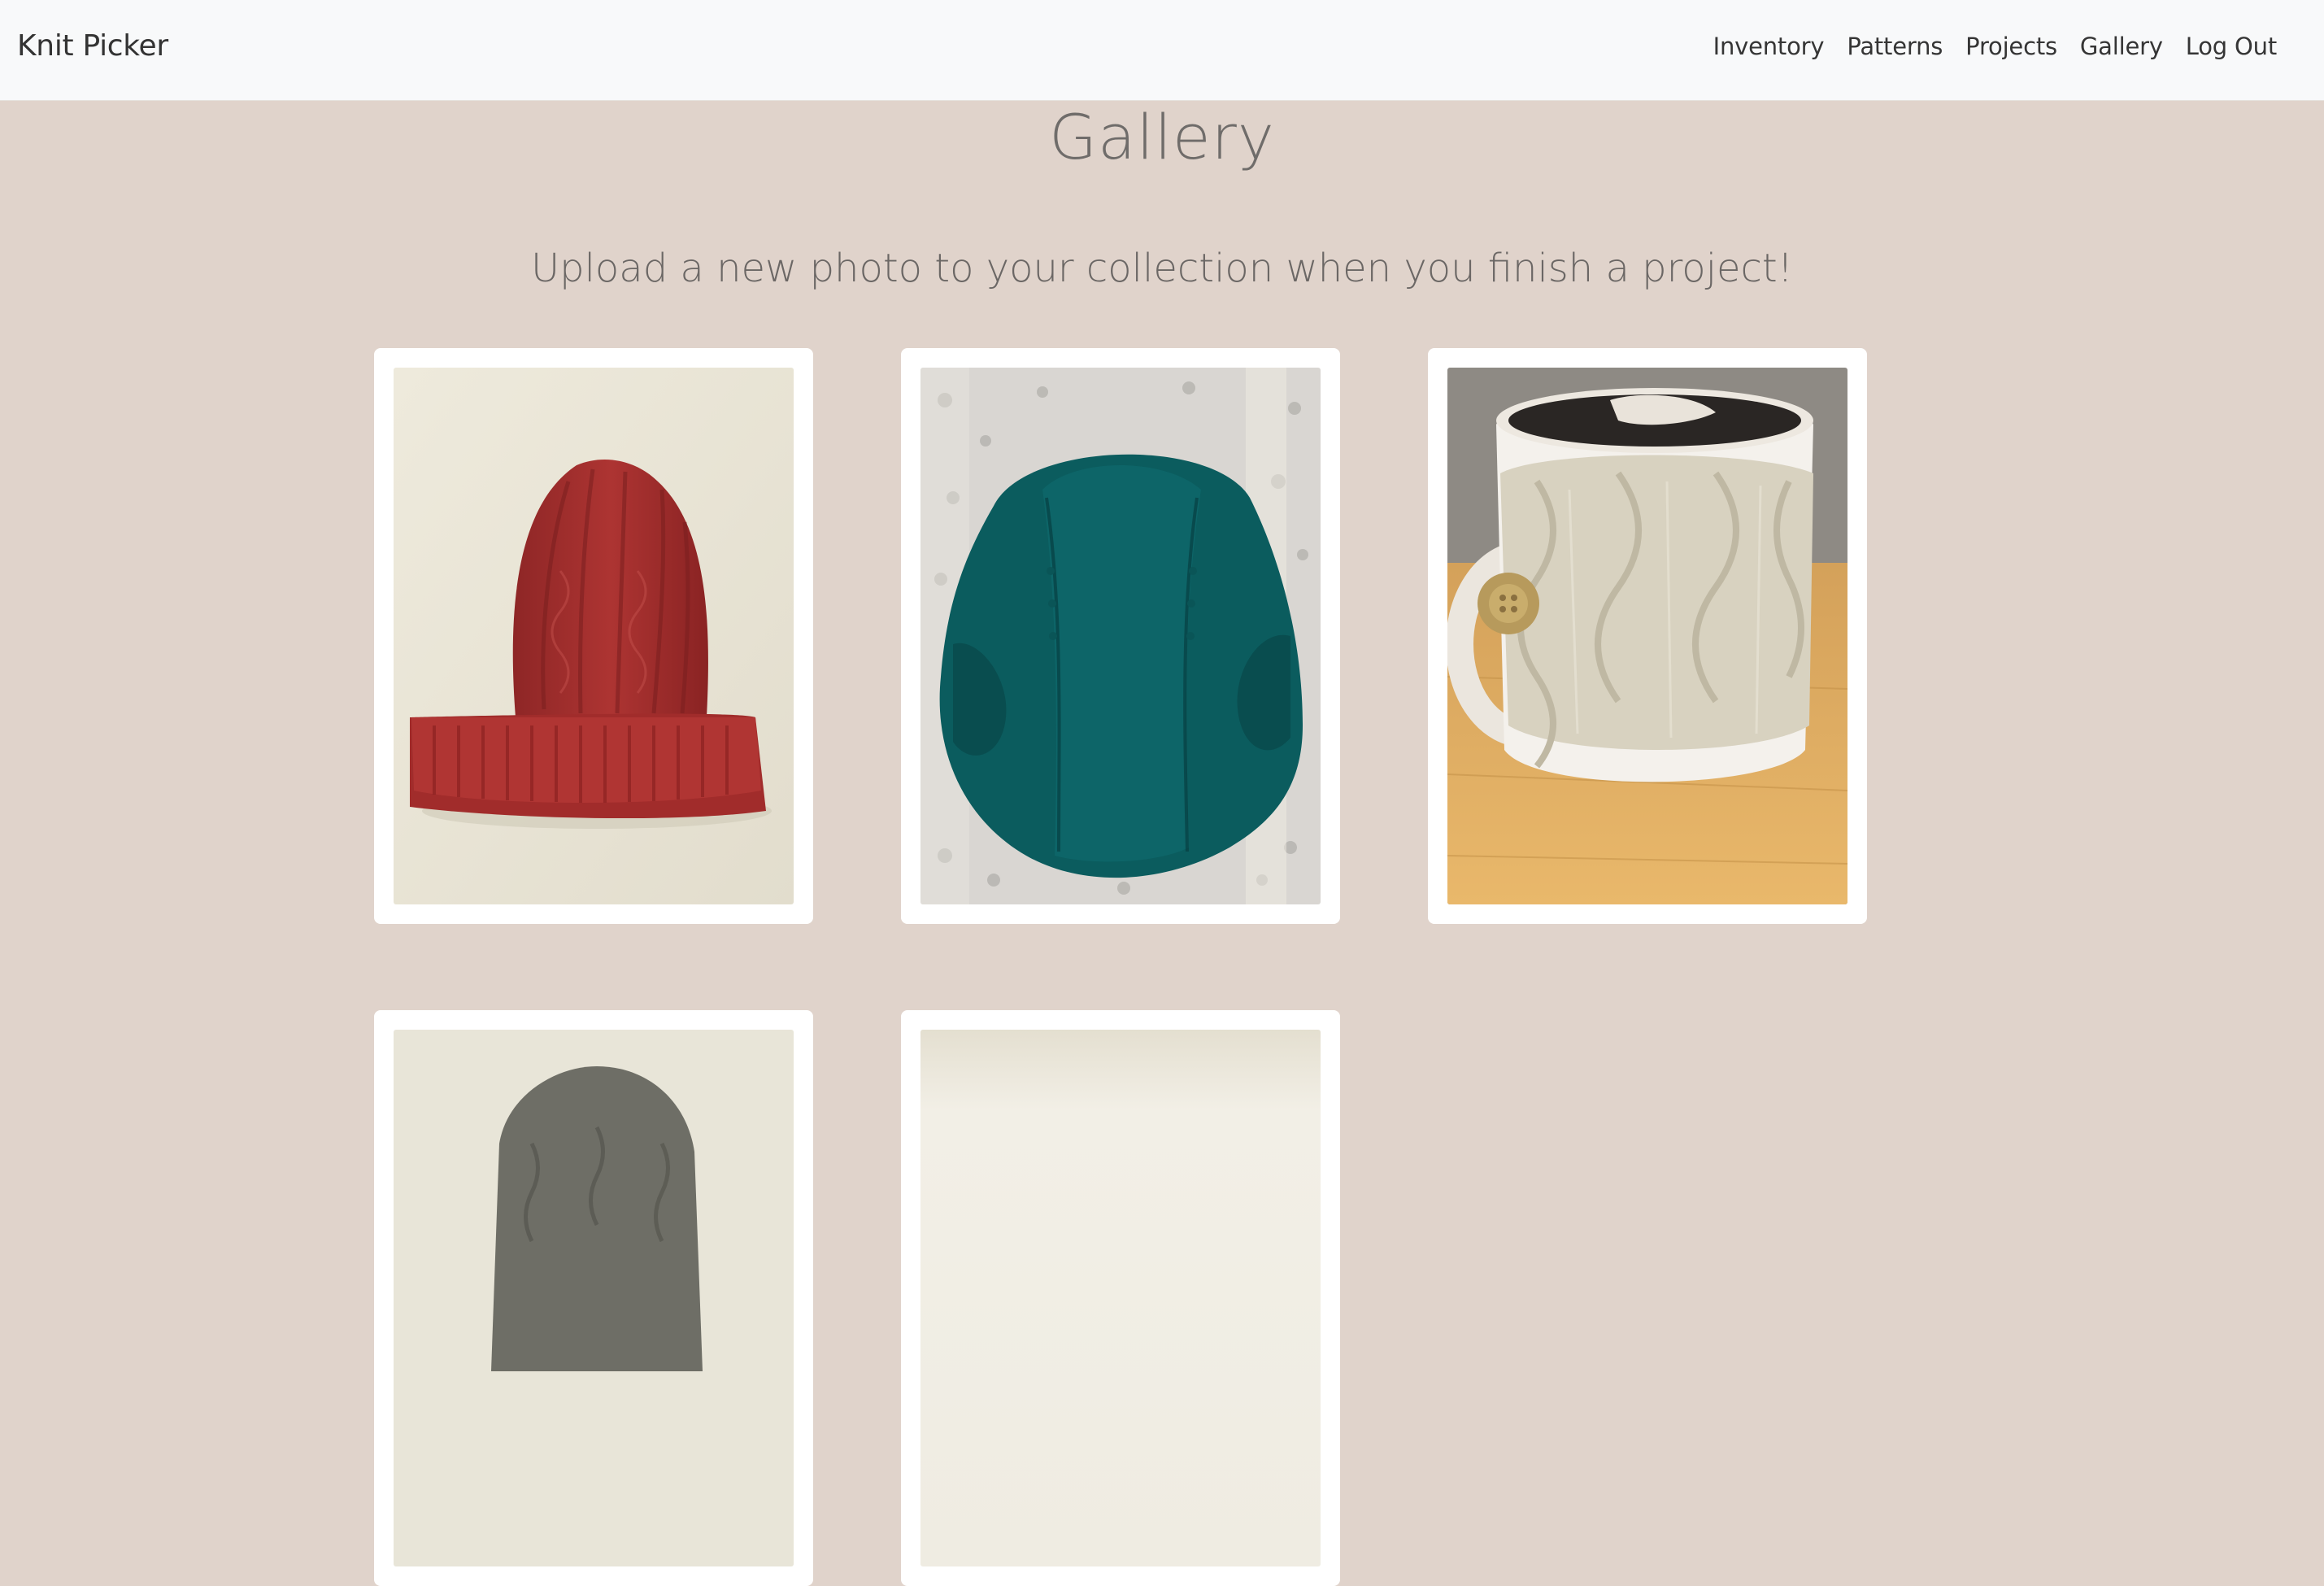 The width and height of the screenshot is (2324, 1586). I want to click on photo-mug-cozy, so click(1647, 636).